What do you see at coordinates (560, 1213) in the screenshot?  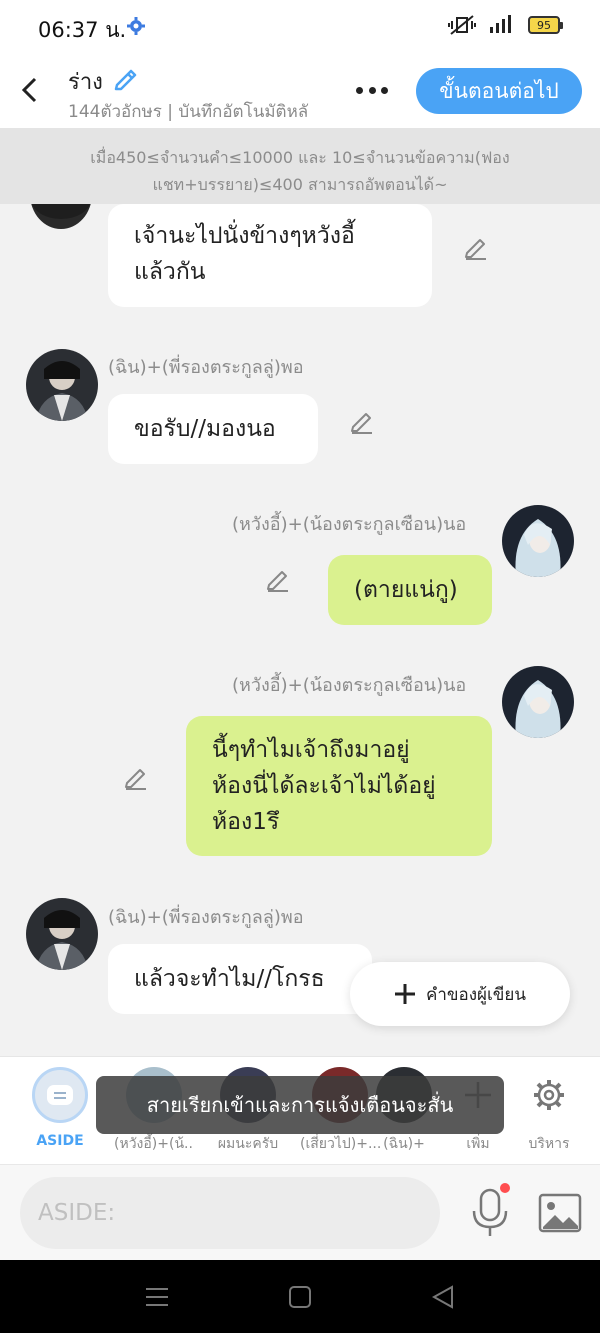 I see `image-icon` at bounding box center [560, 1213].